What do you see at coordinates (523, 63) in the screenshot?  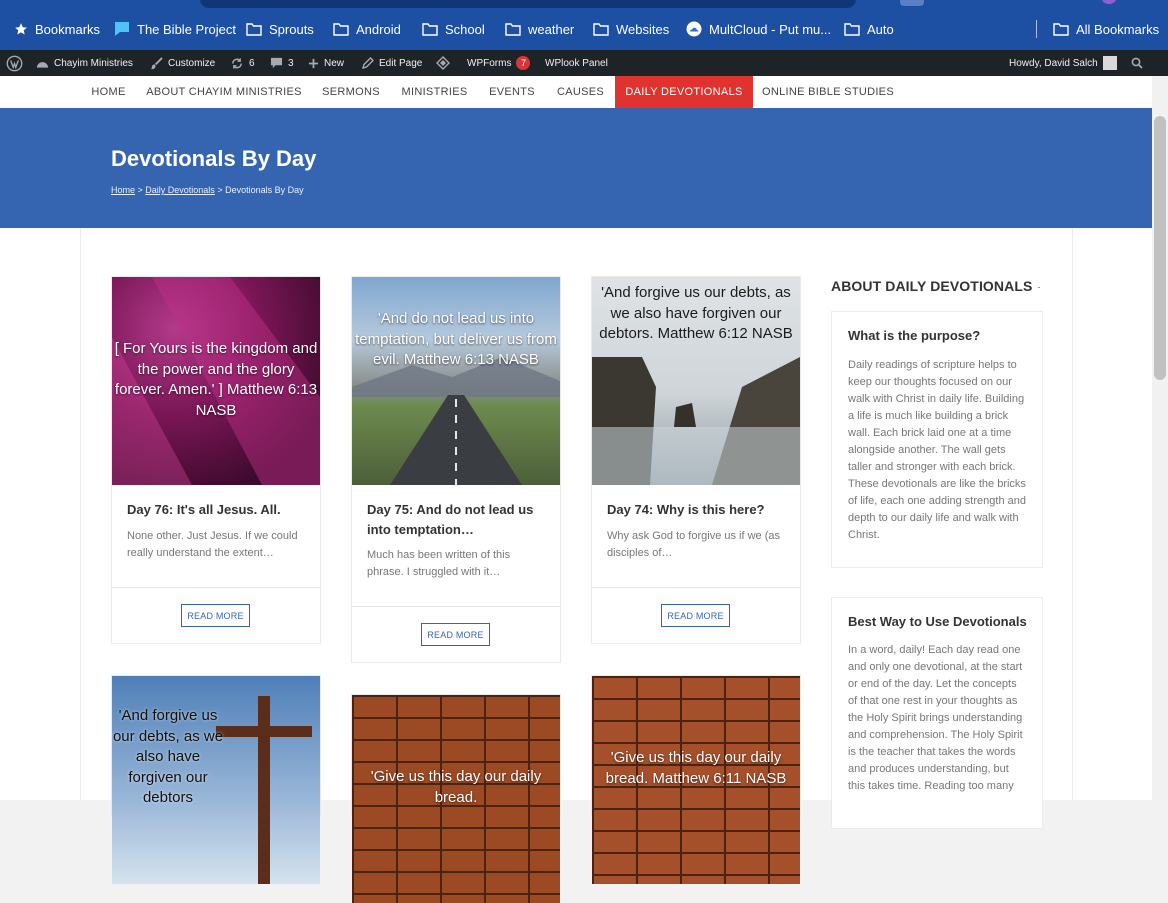 I see `wpforms-count-badge: 7` at bounding box center [523, 63].